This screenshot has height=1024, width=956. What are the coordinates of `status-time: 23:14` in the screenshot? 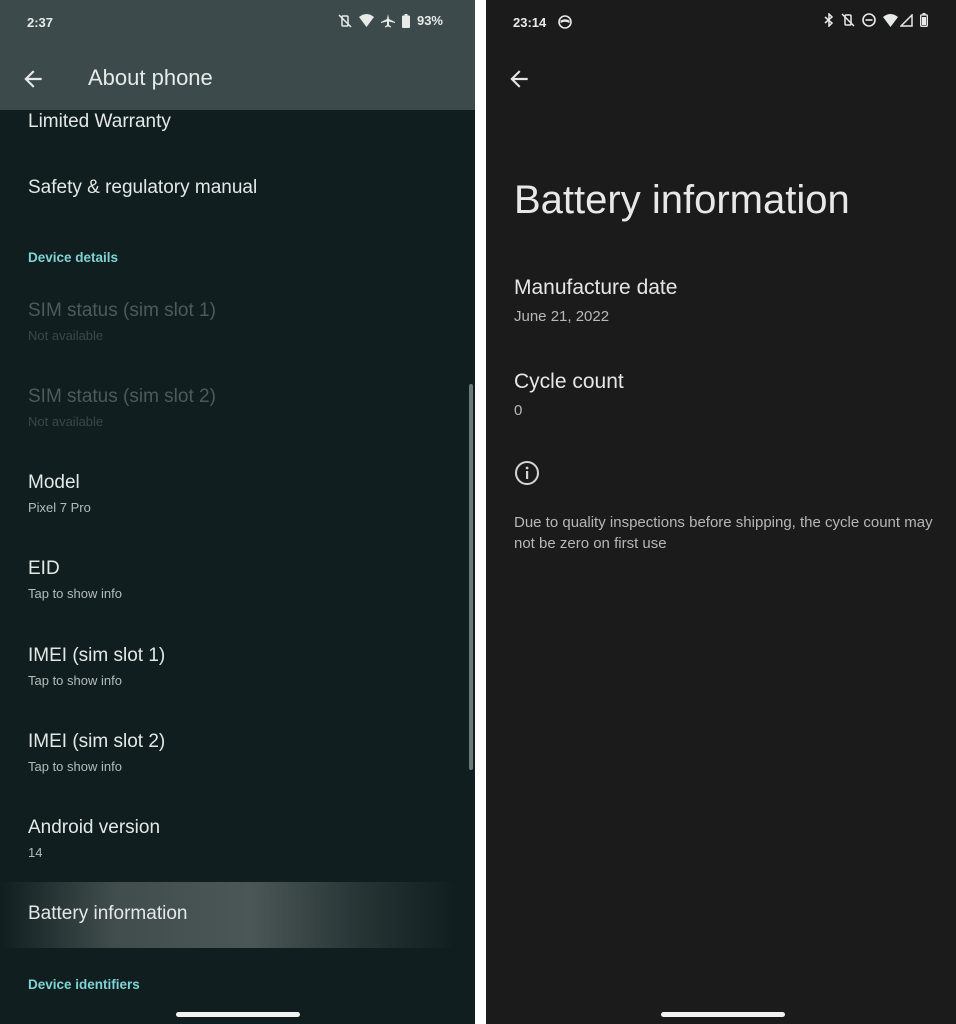 It's located at (530, 22).